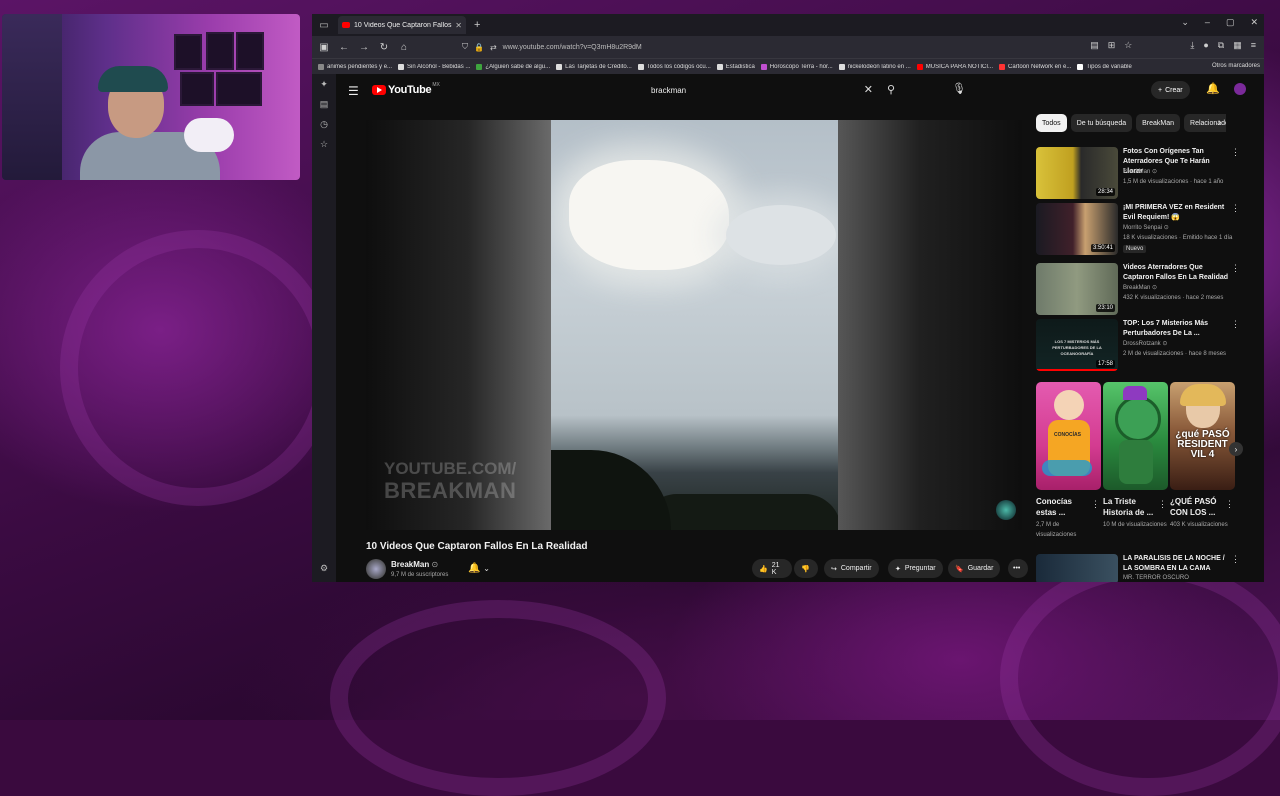  What do you see at coordinates (898, 569) in the screenshot?
I see `sparkle-icon: ✦` at bounding box center [898, 569].